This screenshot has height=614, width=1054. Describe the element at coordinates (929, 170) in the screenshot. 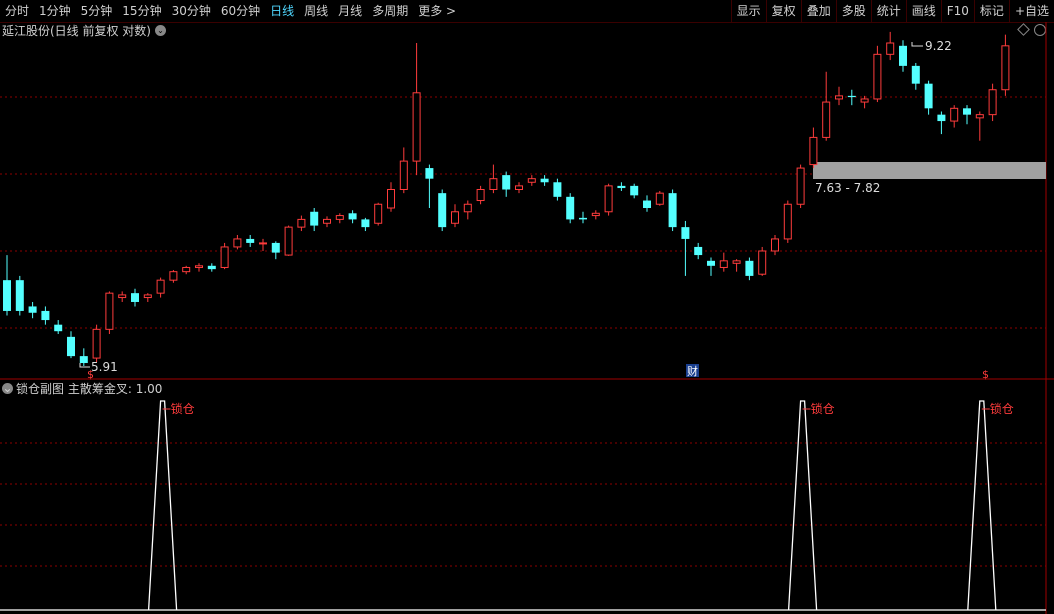

I see `price-zone` at that location.